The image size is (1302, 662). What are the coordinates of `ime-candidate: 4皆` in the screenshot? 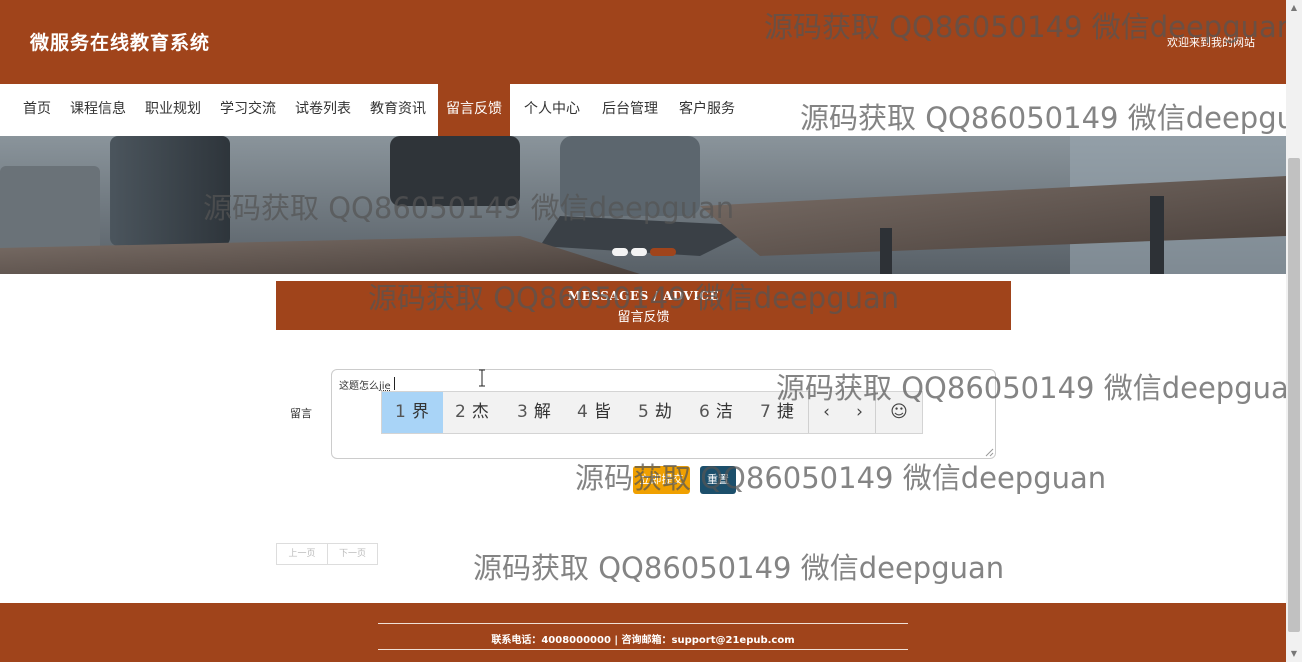 It's located at (594, 412).